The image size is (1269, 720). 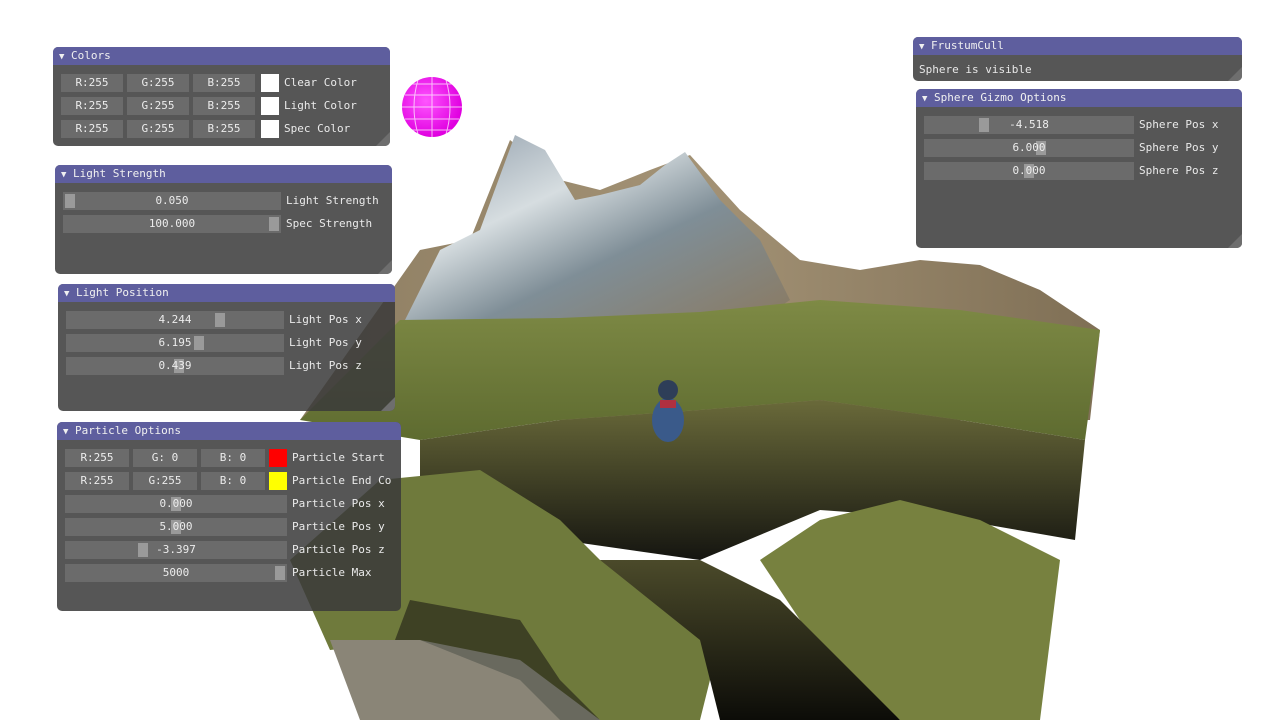 What do you see at coordinates (176, 573) in the screenshot?
I see `particle-max-slider: 5000` at bounding box center [176, 573].